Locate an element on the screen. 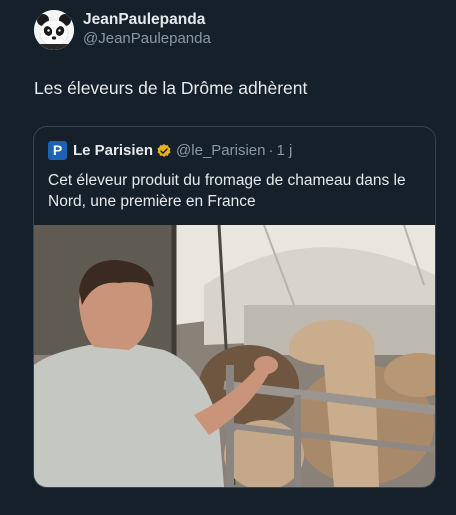 Image resolution: width=456 pixels, height=515 pixels. tweet-text: Les éleveurs de la Drôme adhèrent is located at coordinates (171, 88).